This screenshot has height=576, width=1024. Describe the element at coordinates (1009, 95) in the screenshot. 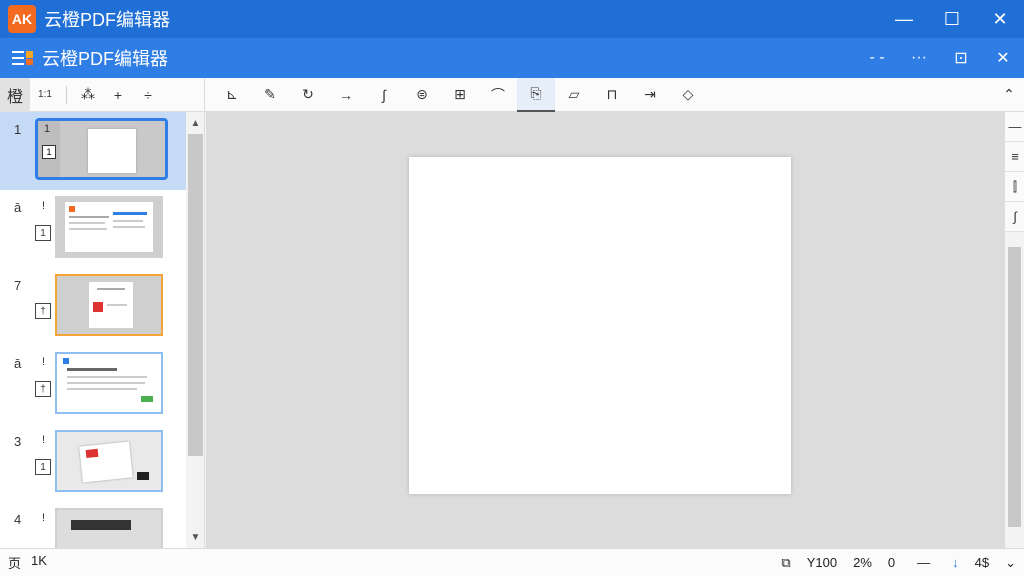

I see `collapse-toolbar-button: ⌃` at that location.